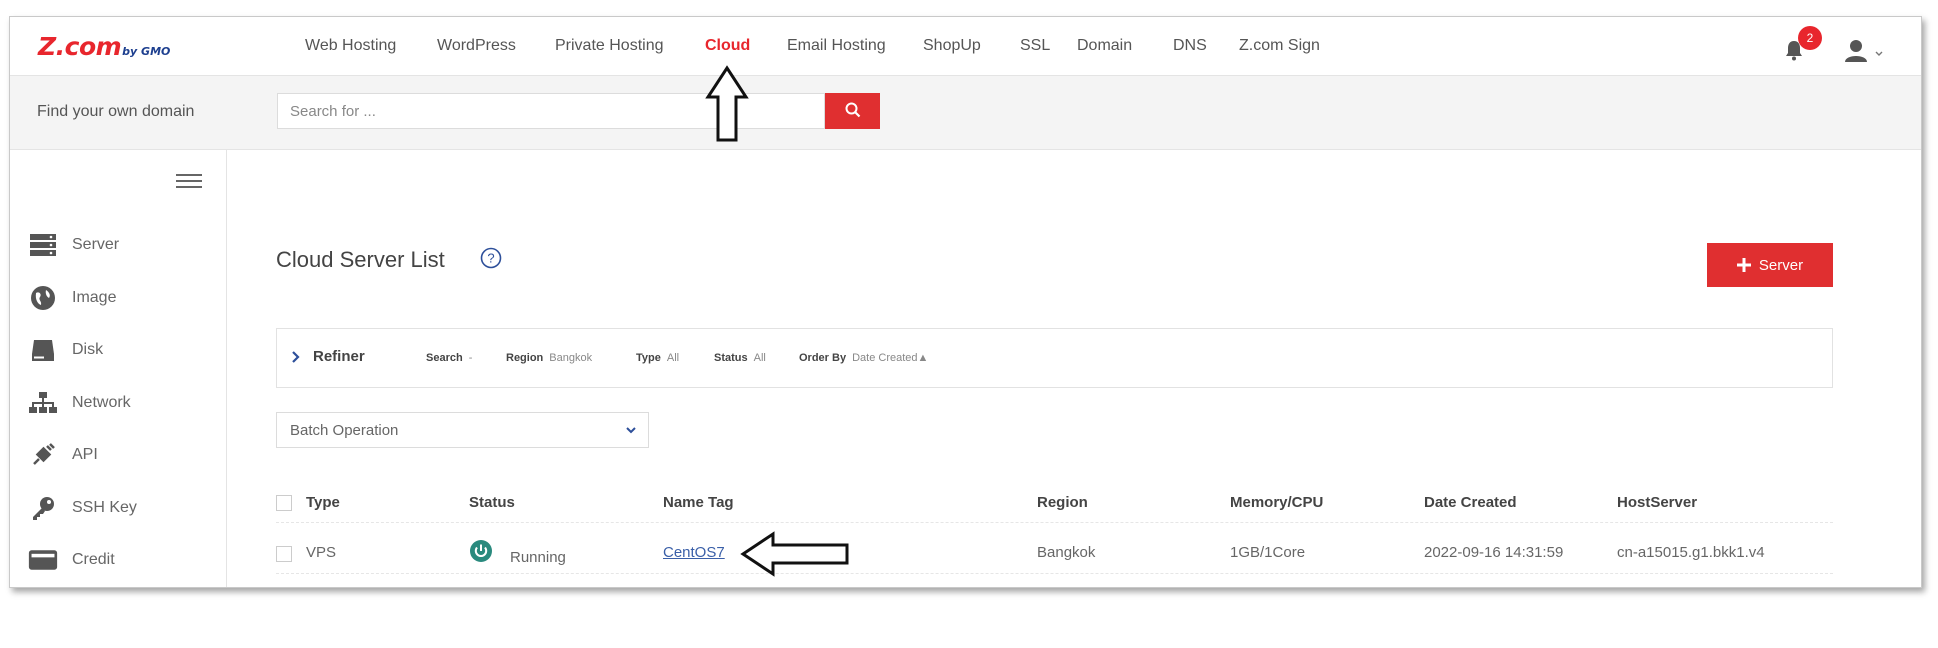 This screenshot has width=1938, height=648. I want to click on cell-date-created: 2022-09-16 14:31:59, so click(1494, 552).